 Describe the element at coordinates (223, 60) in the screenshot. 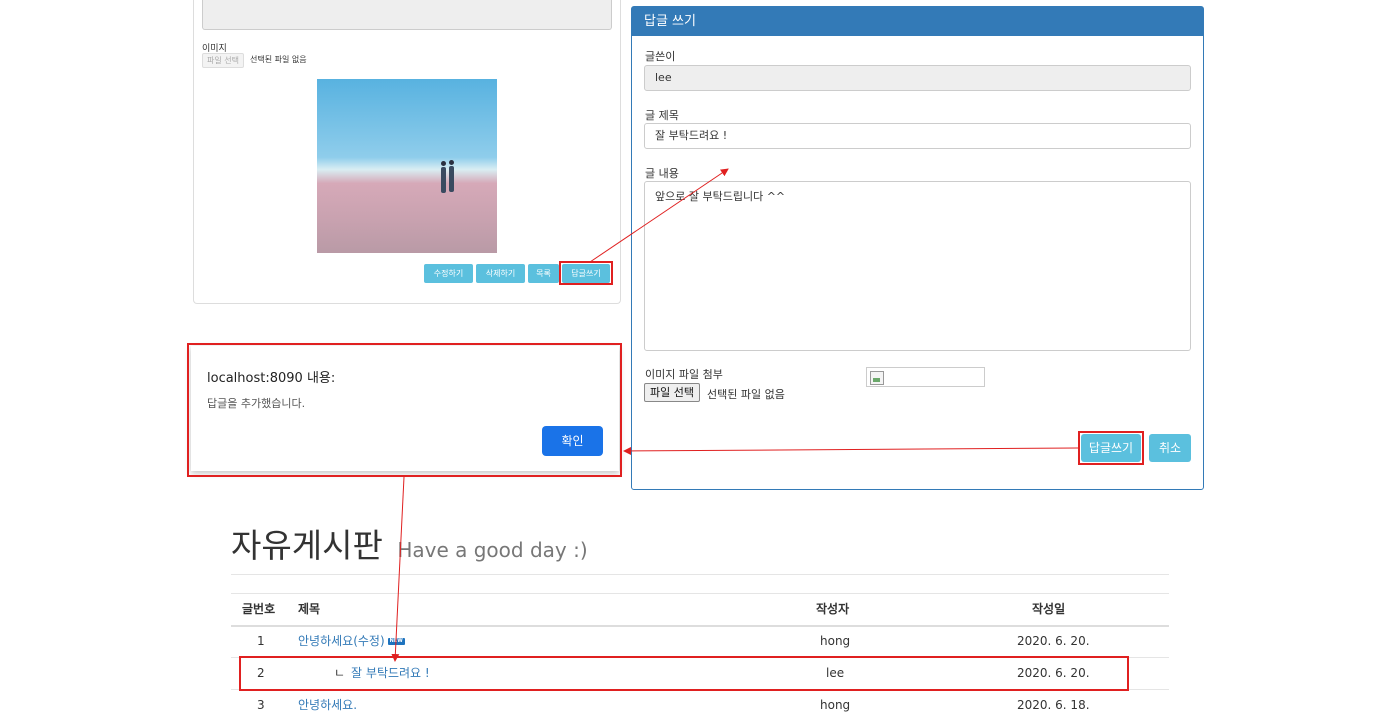

I see `article-file-button: 파일 선택` at that location.